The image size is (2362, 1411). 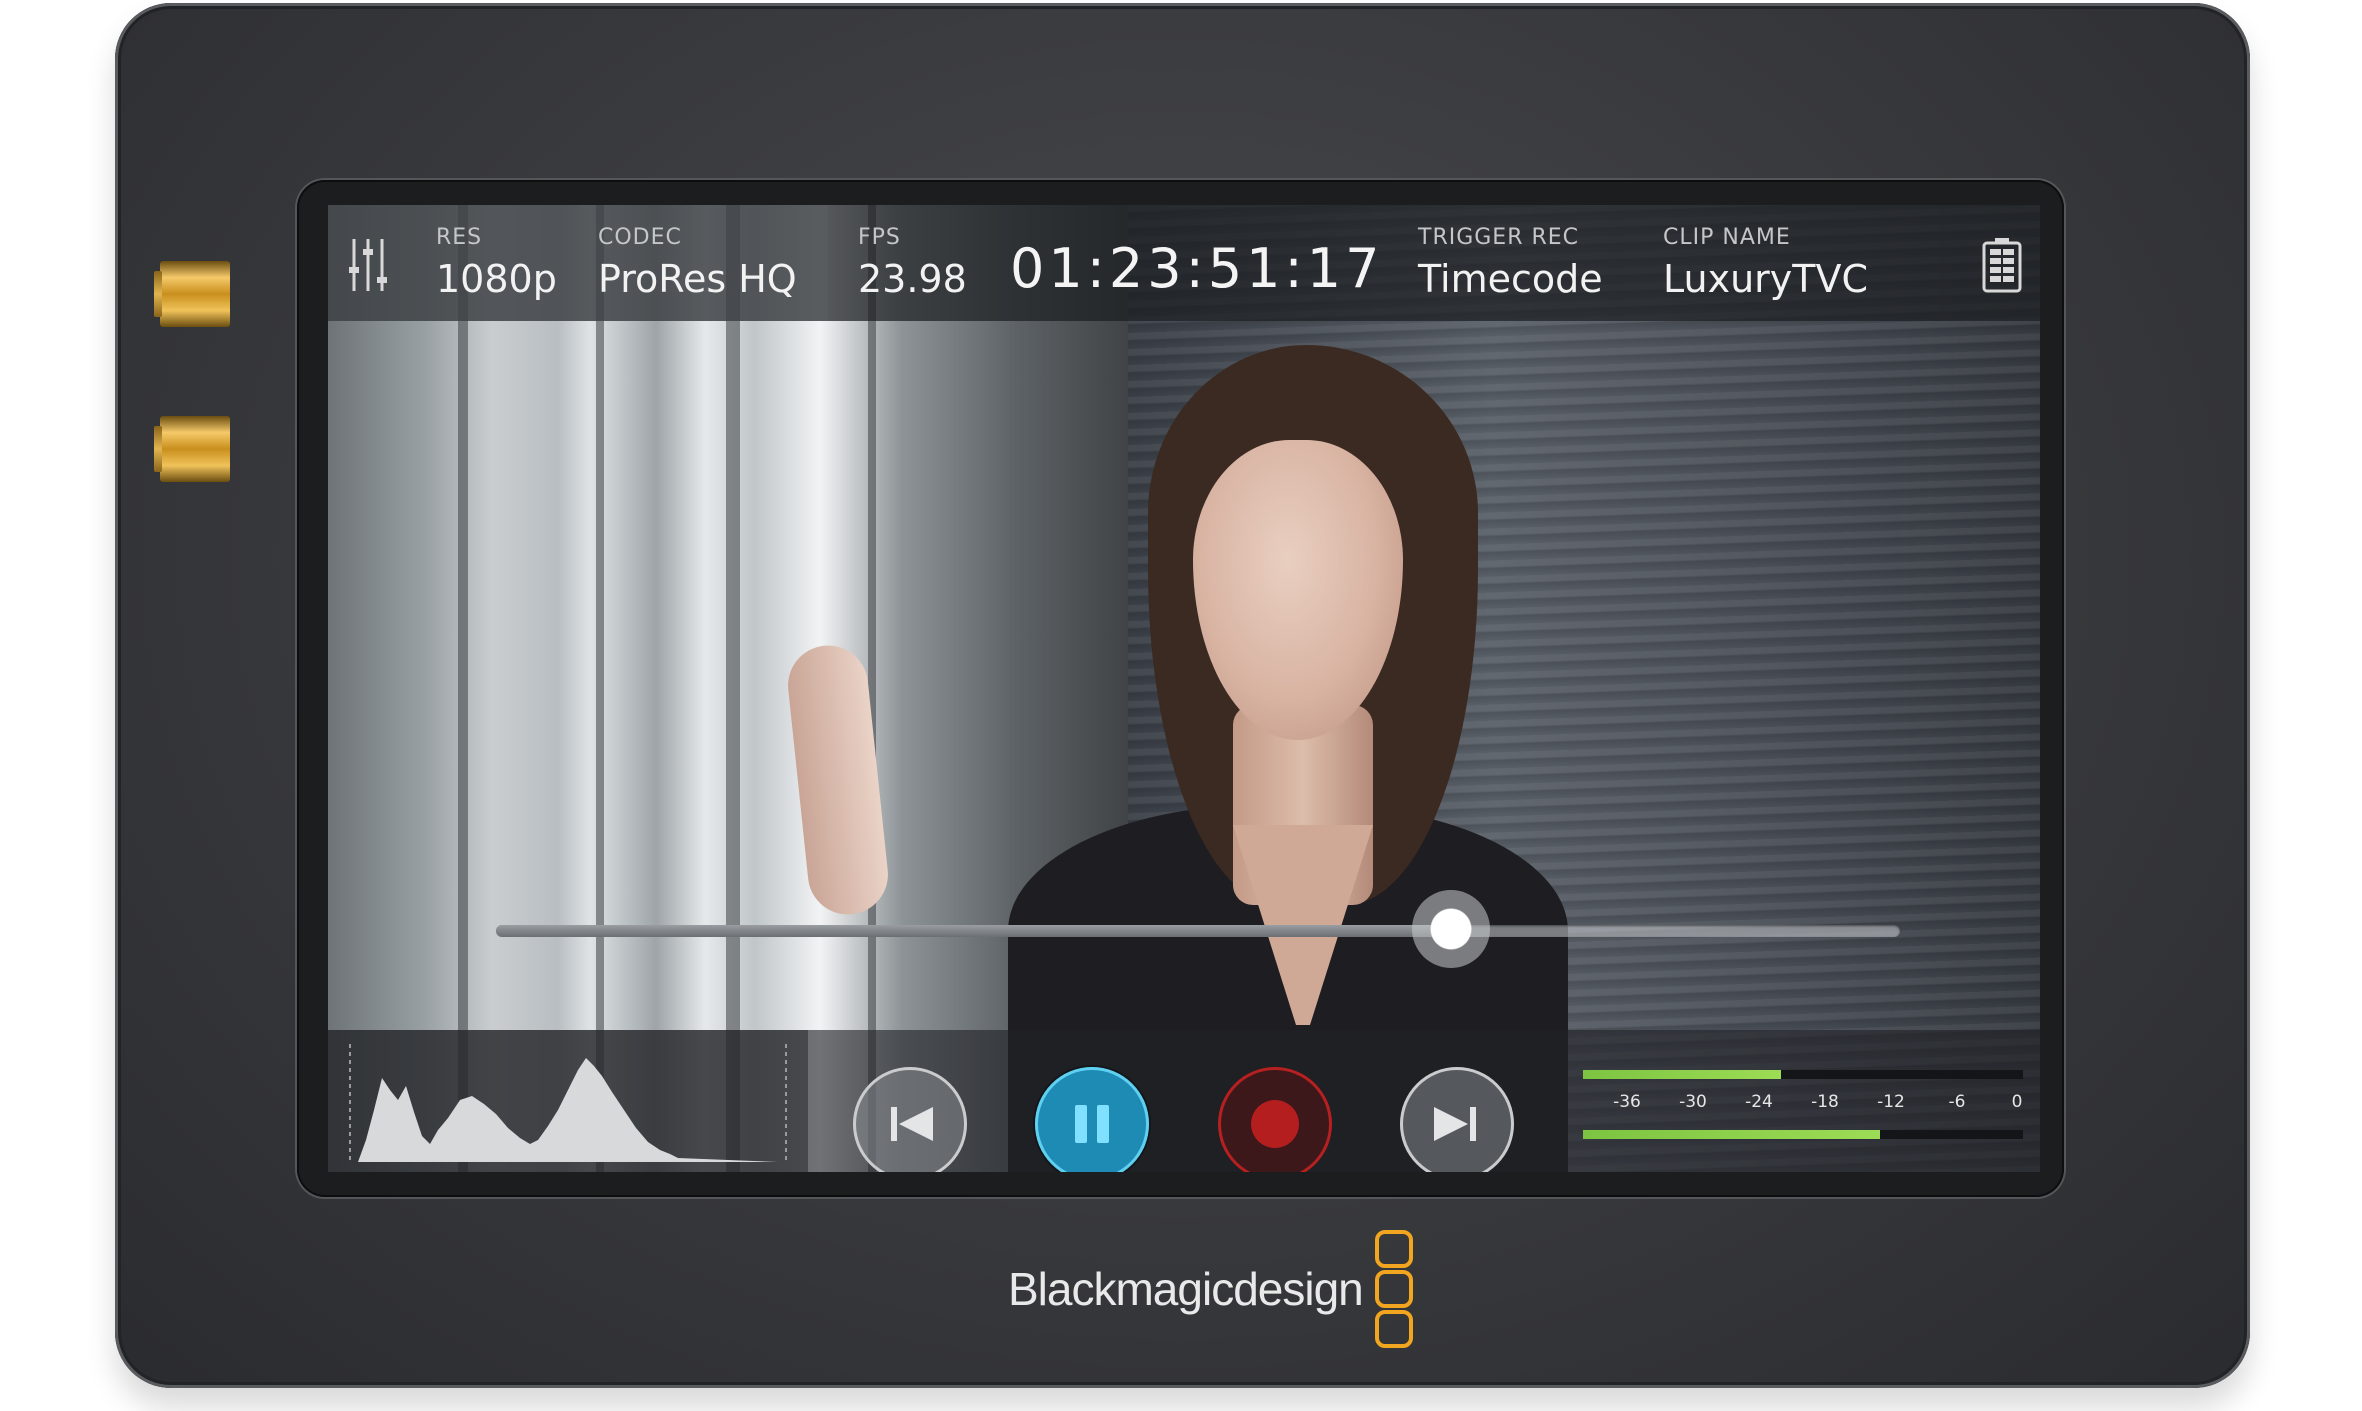 What do you see at coordinates (368, 265) in the screenshot?
I see `sliders-icon` at bounding box center [368, 265].